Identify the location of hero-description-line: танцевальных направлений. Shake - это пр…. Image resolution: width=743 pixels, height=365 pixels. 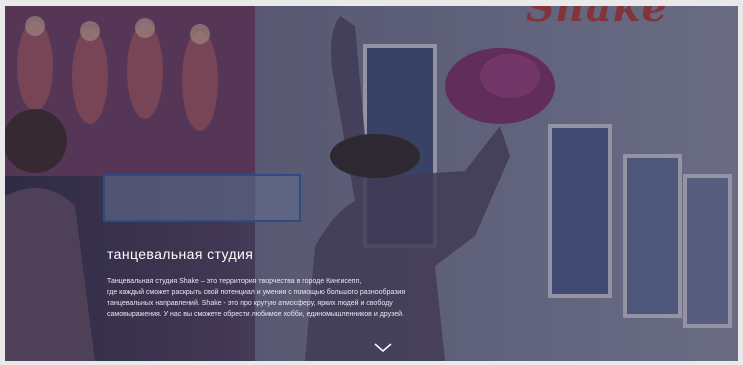
(250, 303).